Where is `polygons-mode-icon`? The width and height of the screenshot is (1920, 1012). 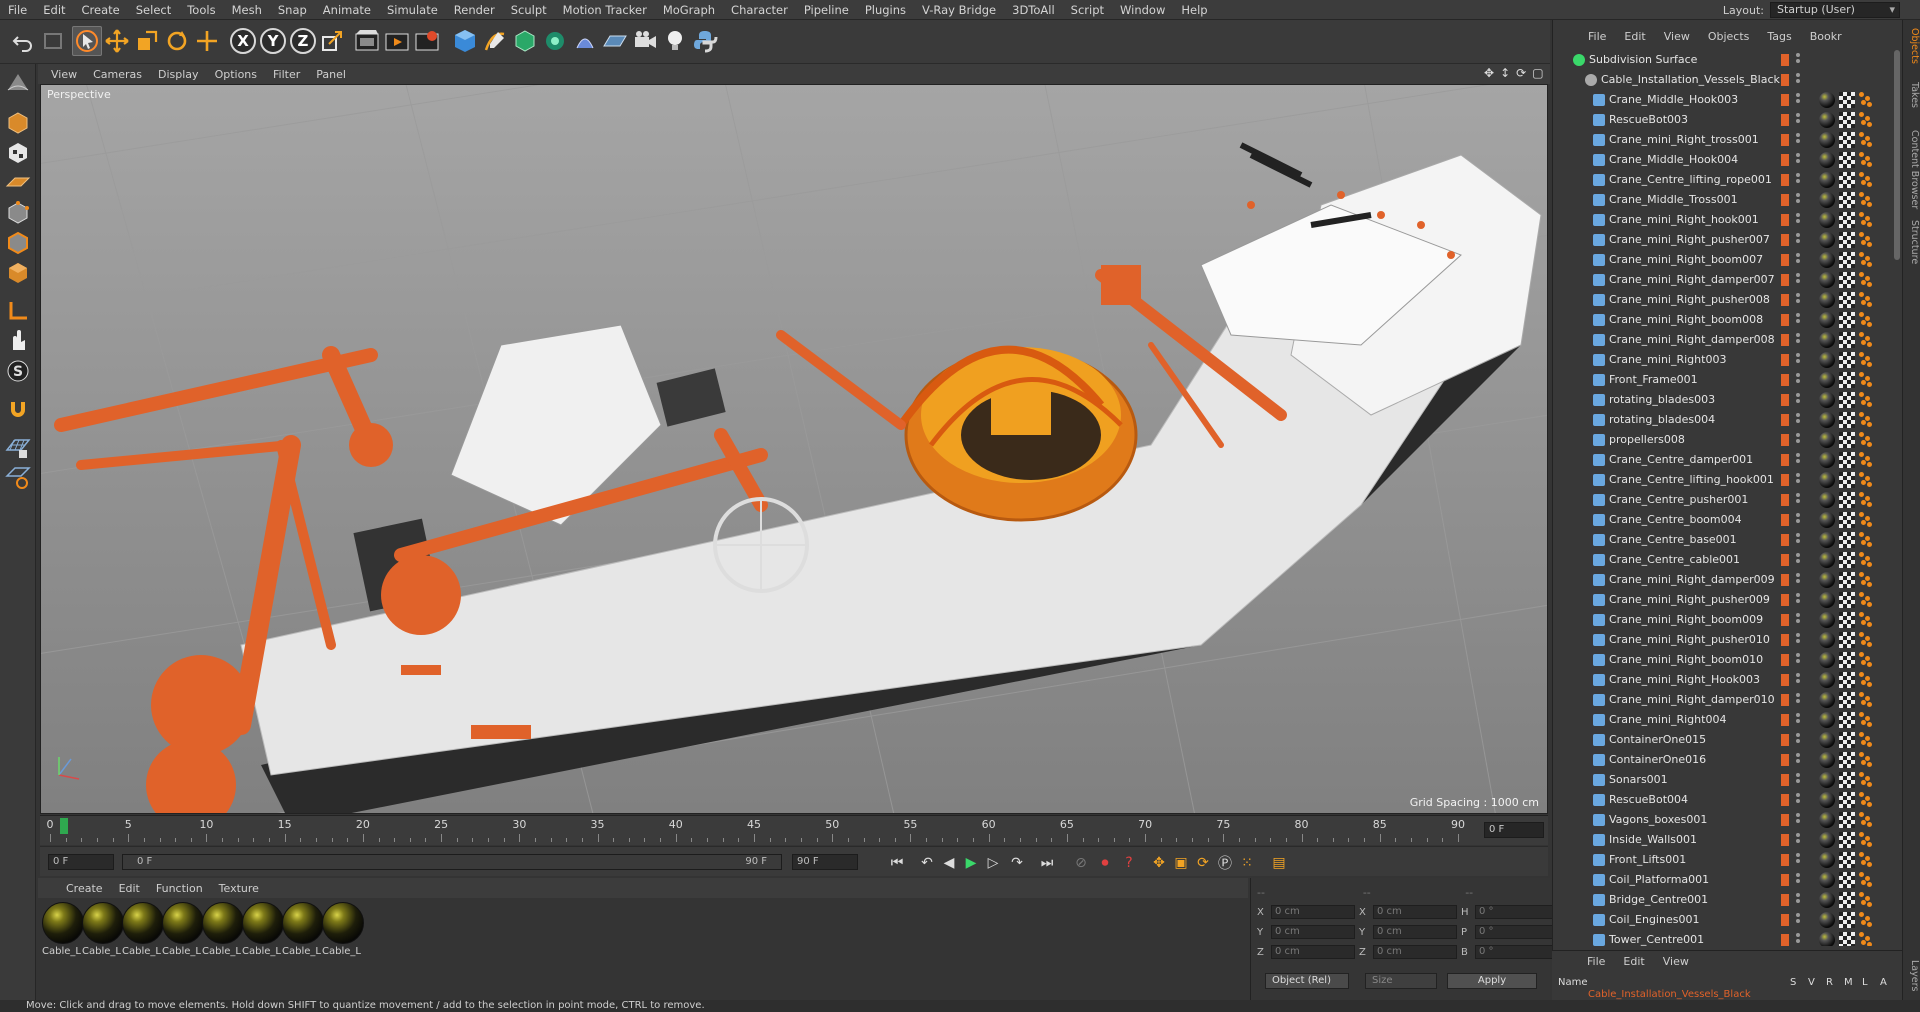 polygons-mode-icon is located at coordinates (18, 273).